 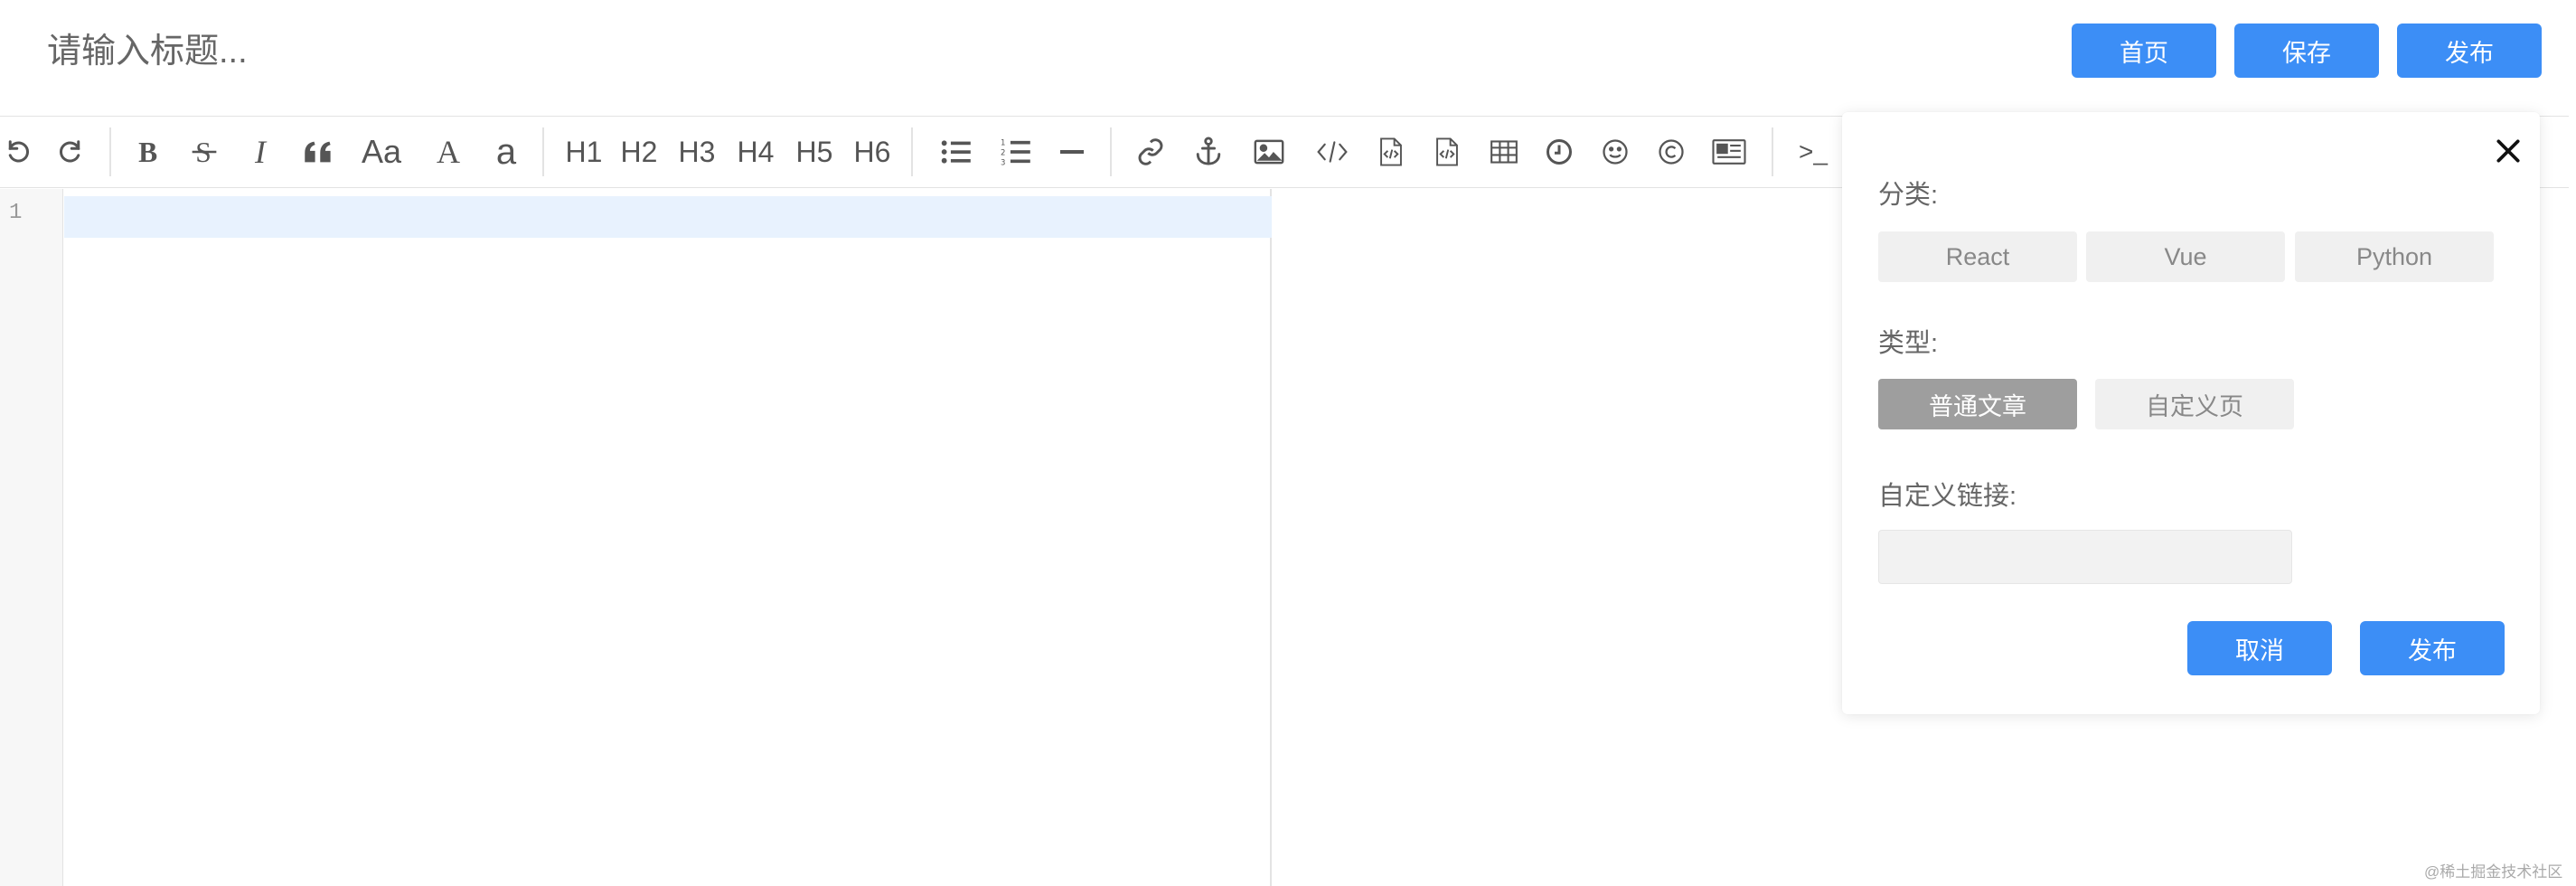 What do you see at coordinates (1672, 152) in the screenshot?
I see `copyright-icon` at bounding box center [1672, 152].